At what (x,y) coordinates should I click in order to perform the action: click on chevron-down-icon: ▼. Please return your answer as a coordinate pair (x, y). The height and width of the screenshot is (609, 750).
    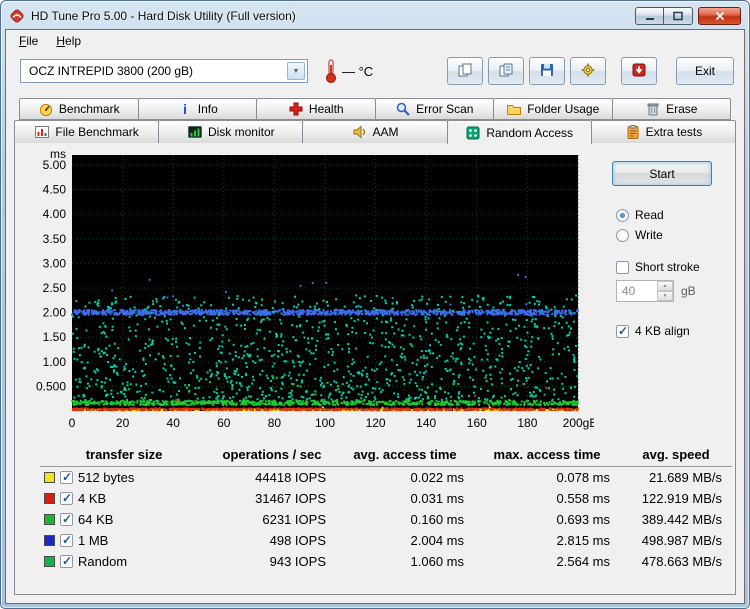
    Looking at the image, I should click on (296, 71).